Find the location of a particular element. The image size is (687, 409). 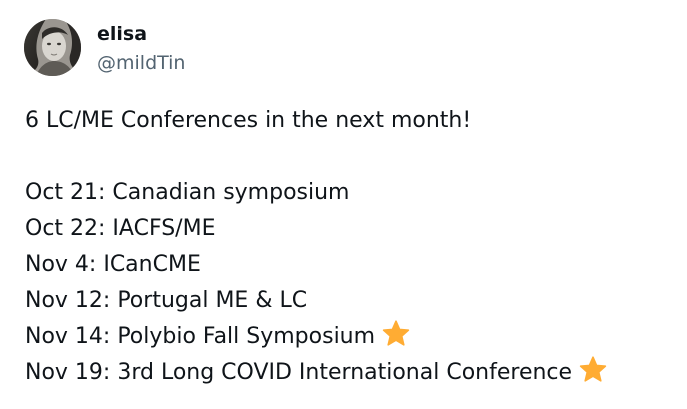

conference-line: Nov 14: Polybio Fall Symposium is located at coordinates (345, 337).